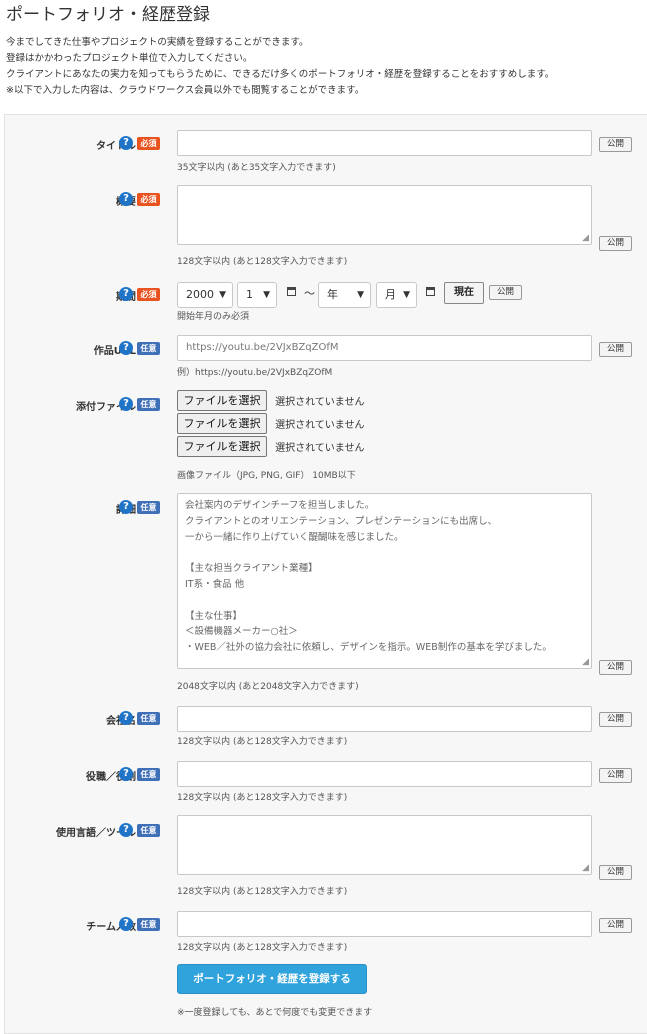  Describe the element at coordinates (505, 292) in the screenshot. I see `period-public-button: 公開` at that location.